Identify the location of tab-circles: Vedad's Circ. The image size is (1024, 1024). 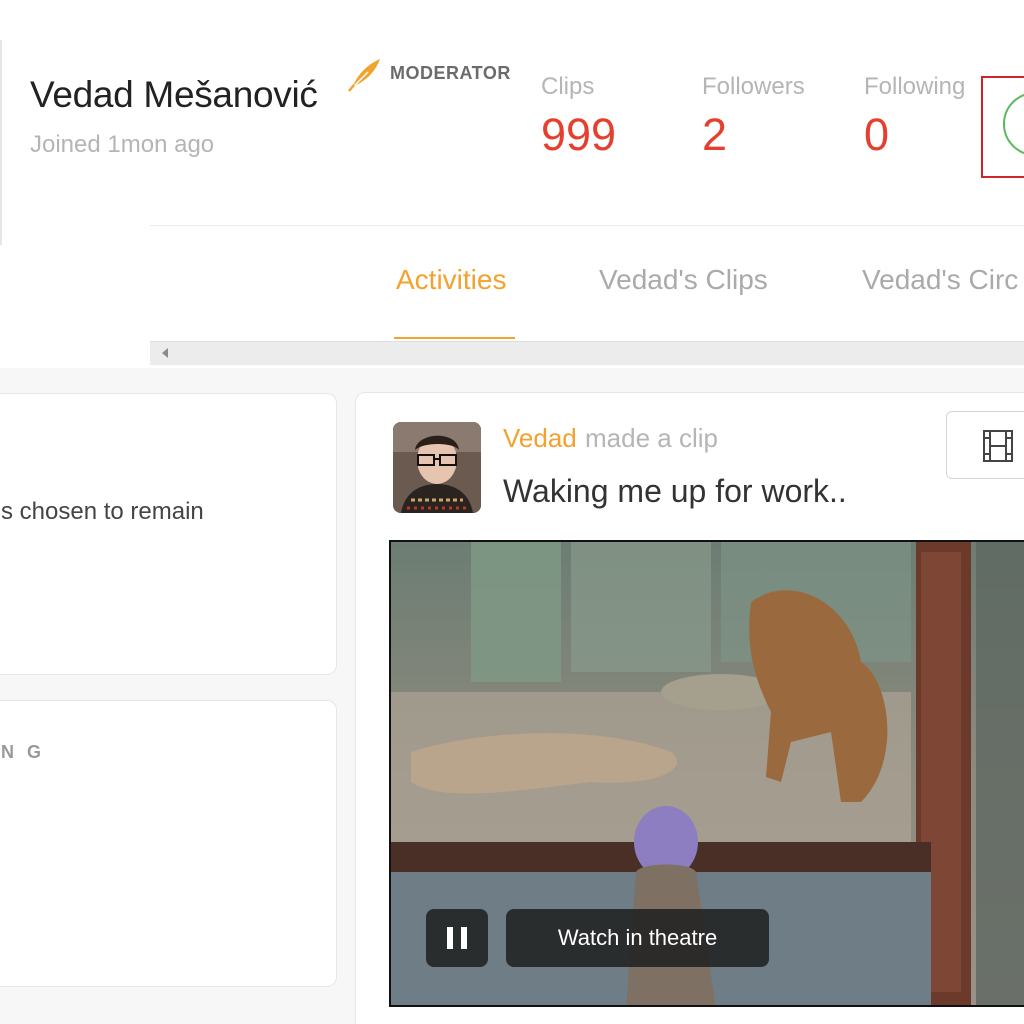
(940, 280).